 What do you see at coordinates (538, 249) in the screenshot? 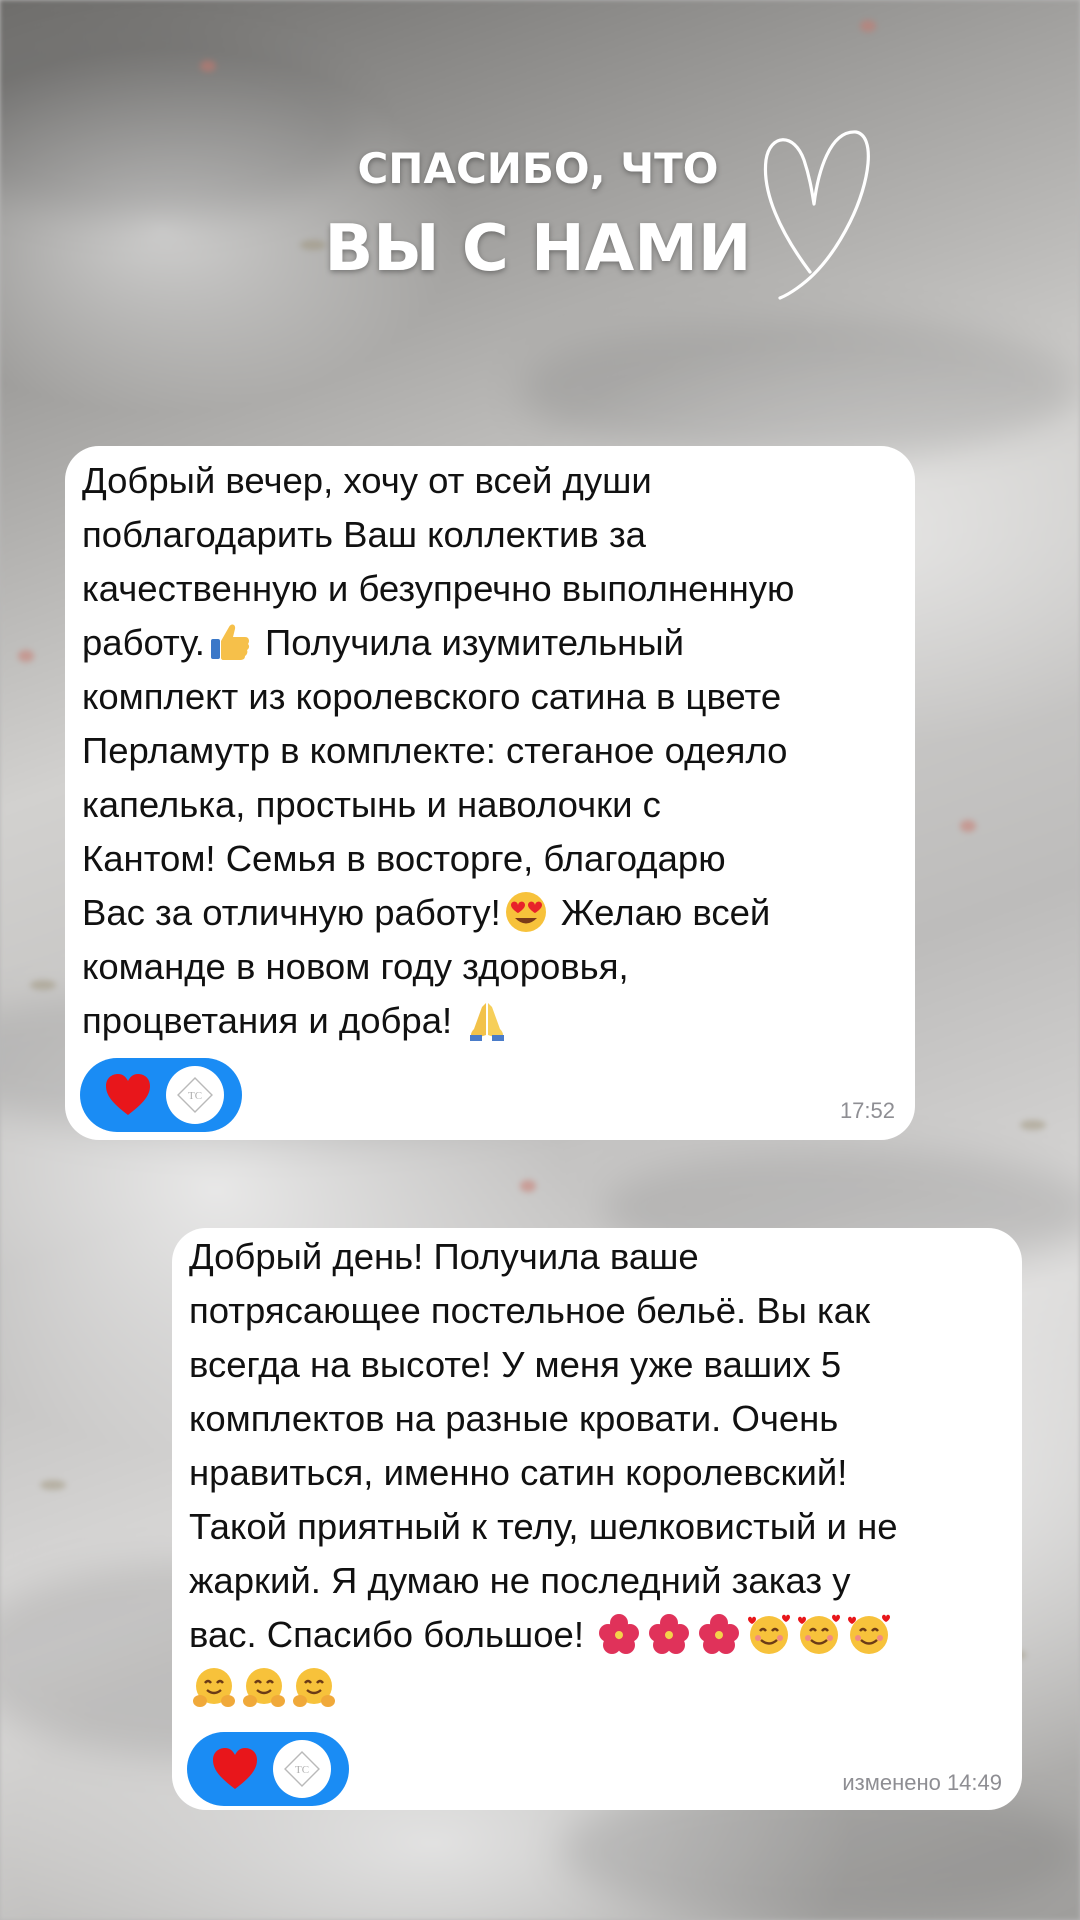
I see `header-line-2: ВЫ С НАМИ` at bounding box center [538, 249].